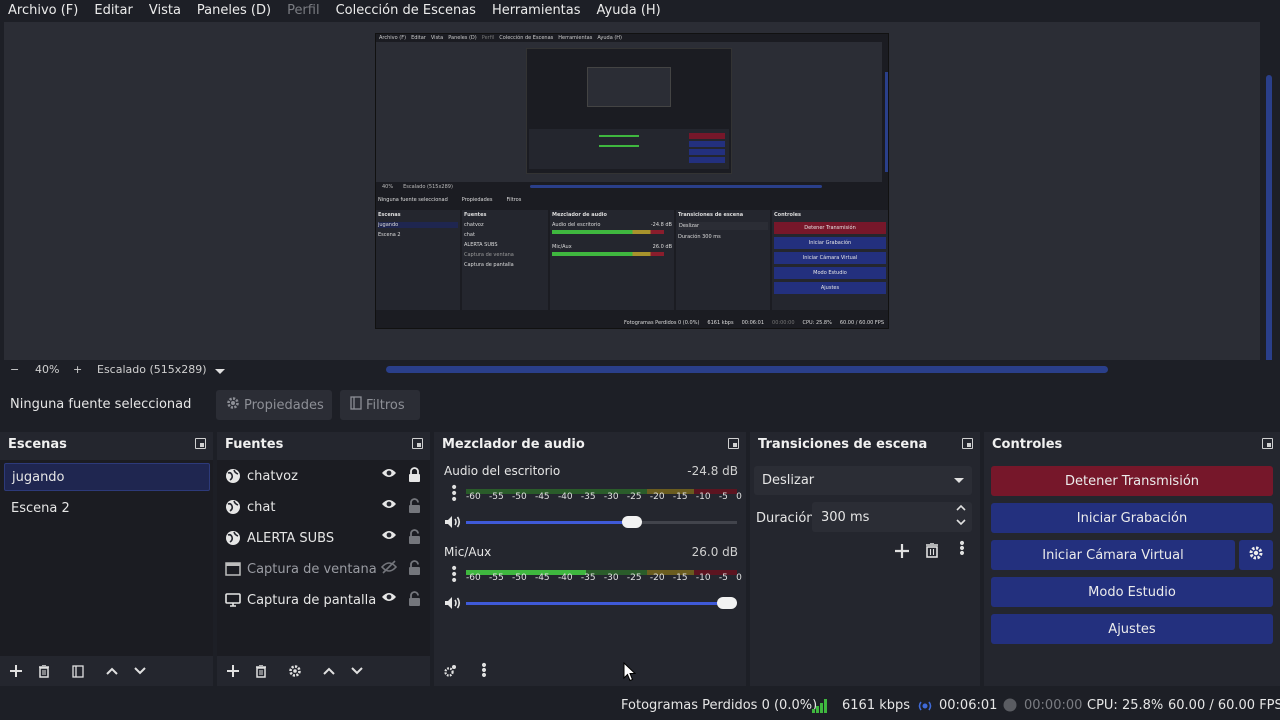  Describe the element at coordinates (1132, 592) in the screenshot. I see `studio-mode-button: Modo Estudio` at that location.